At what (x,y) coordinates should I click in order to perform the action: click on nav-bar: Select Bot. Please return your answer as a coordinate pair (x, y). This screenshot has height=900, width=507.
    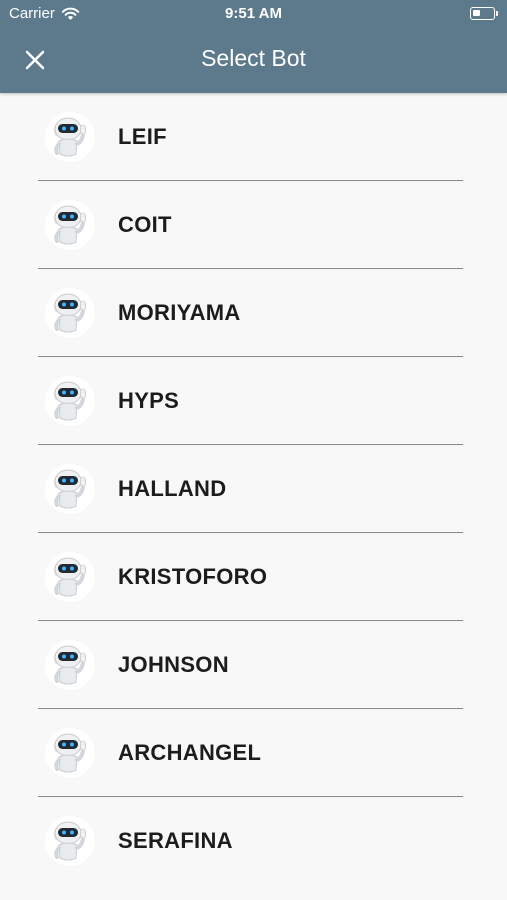
    Looking at the image, I should click on (253, 60).